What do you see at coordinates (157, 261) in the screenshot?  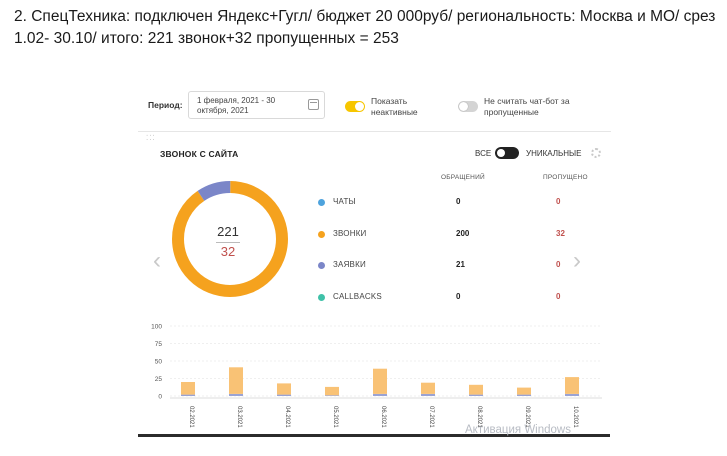 I see `chevron-left-icon: ‹` at bounding box center [157, 261].